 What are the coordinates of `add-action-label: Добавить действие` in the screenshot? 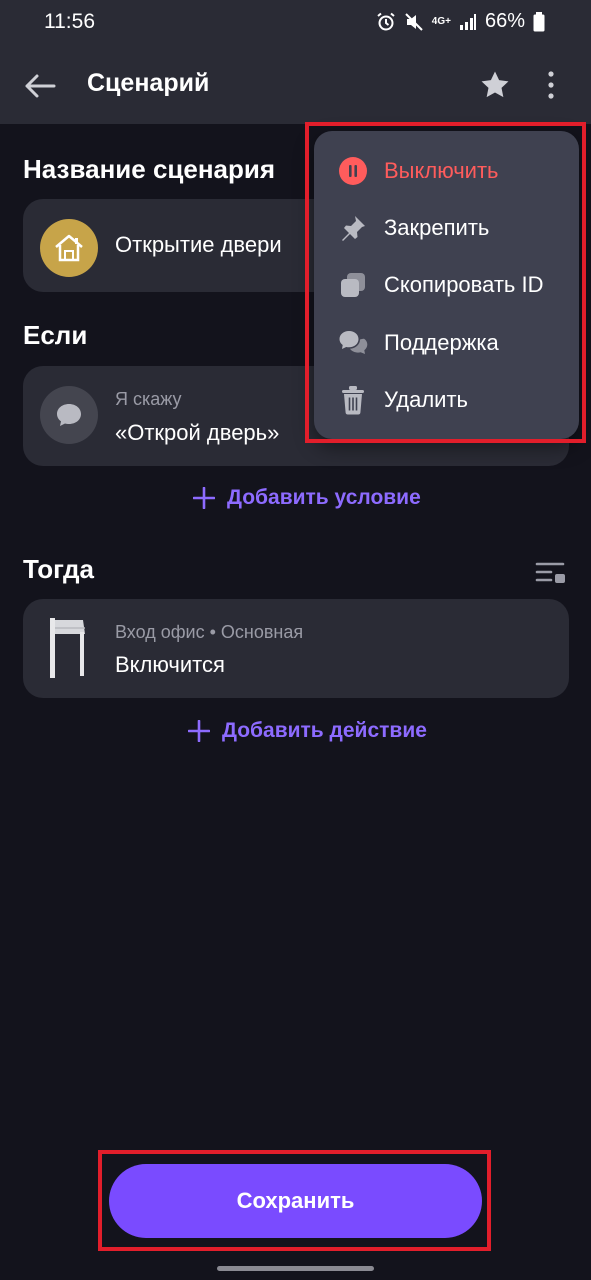 It's located at (324, 730).